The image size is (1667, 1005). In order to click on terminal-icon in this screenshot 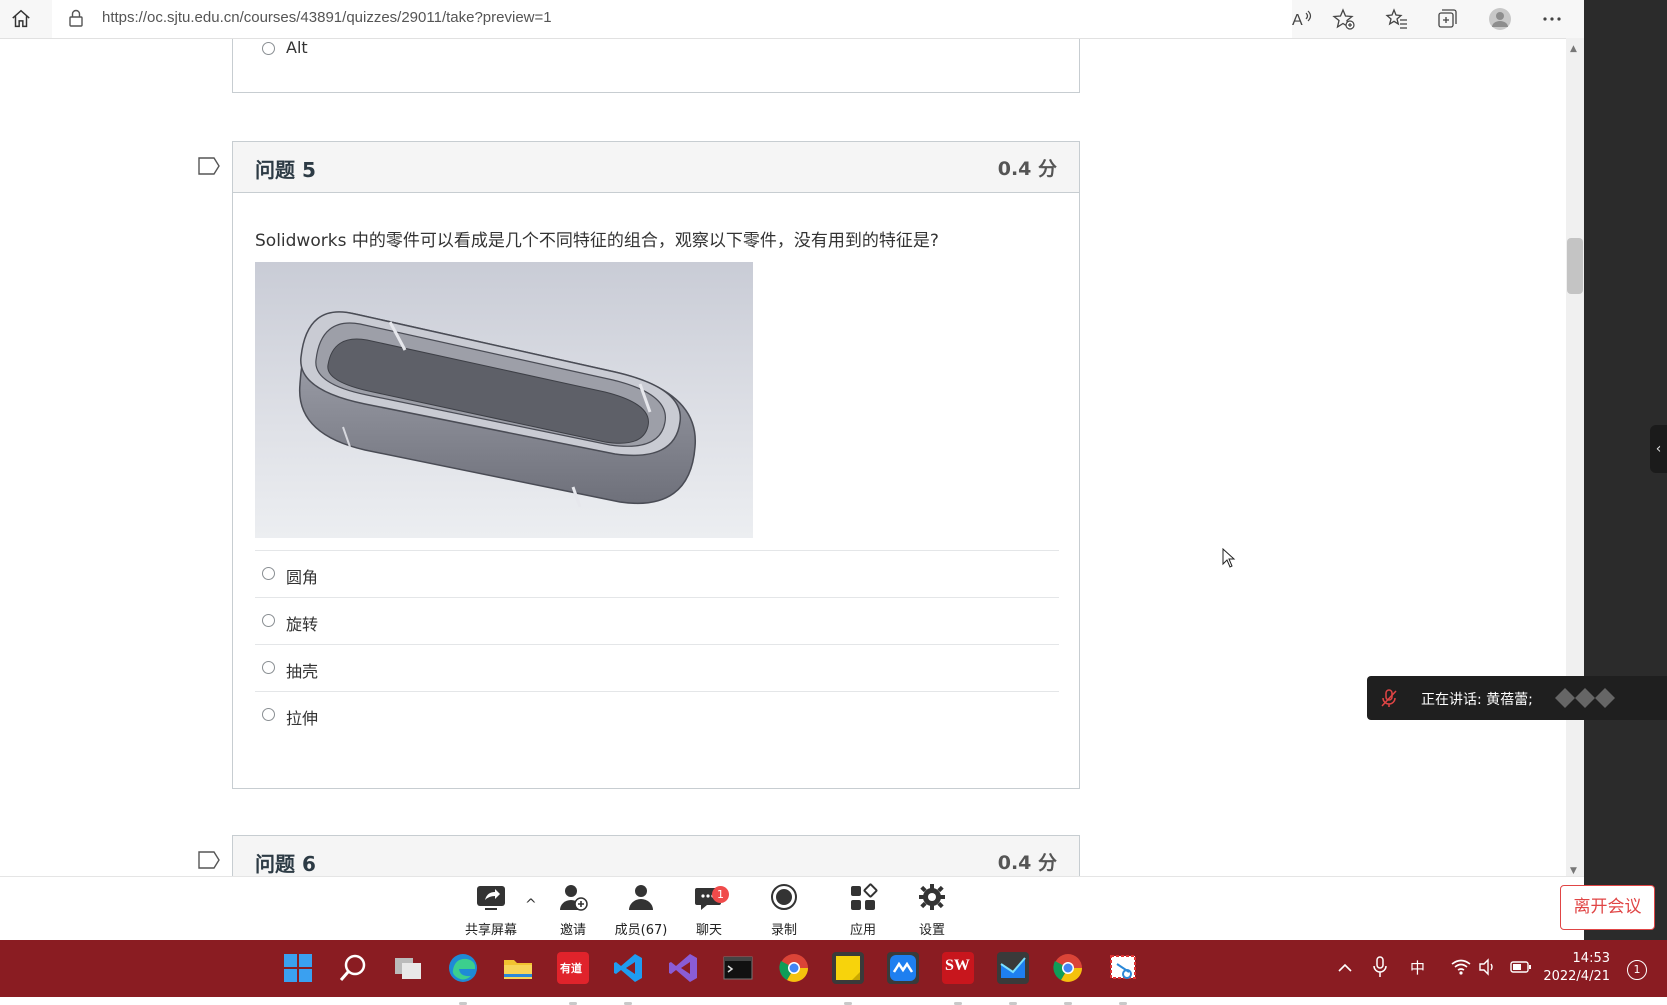, I will do `click(738, 968)`.